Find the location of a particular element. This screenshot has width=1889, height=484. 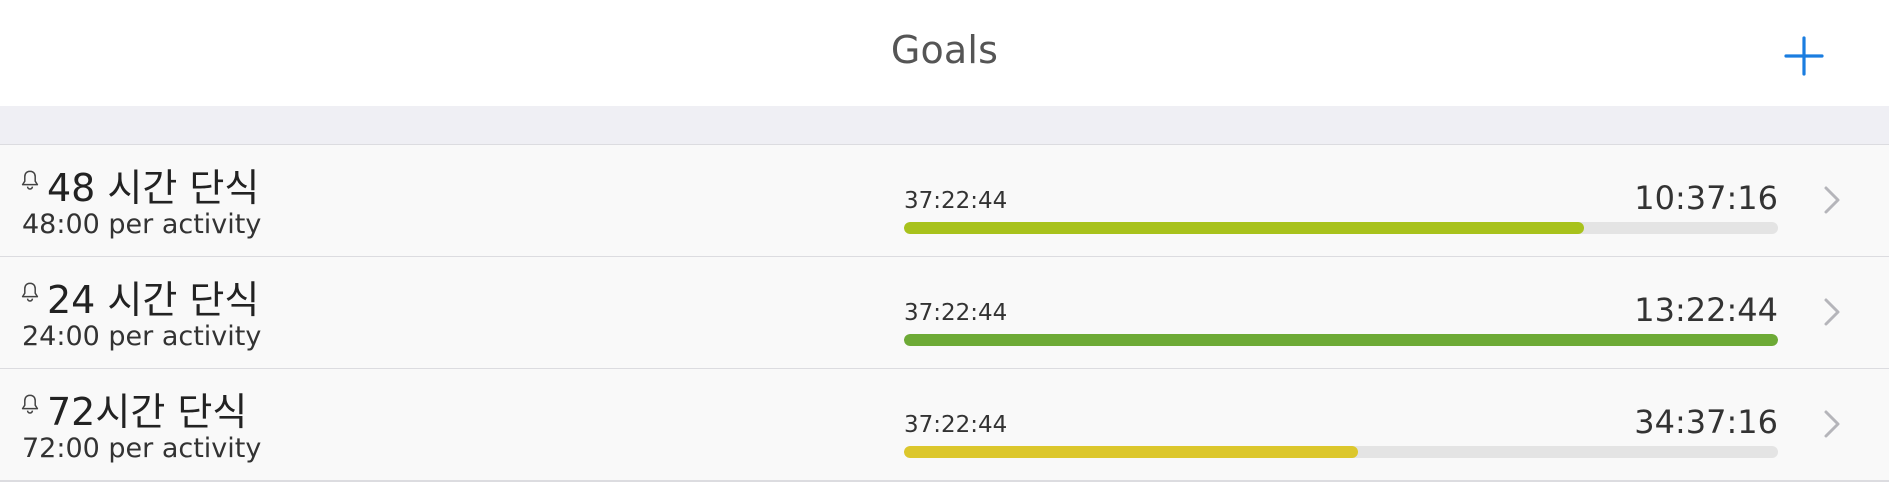

goal-name: 72시간 단식 is located at coordinates (147, 412).